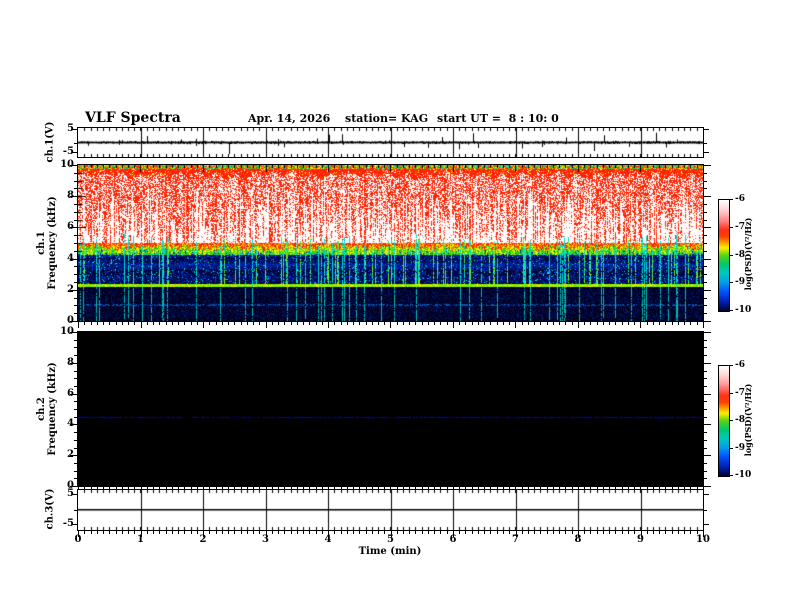 This screenshot has height=612, width=792. I want to click on x-tick-label: 10, so click(703, 539).